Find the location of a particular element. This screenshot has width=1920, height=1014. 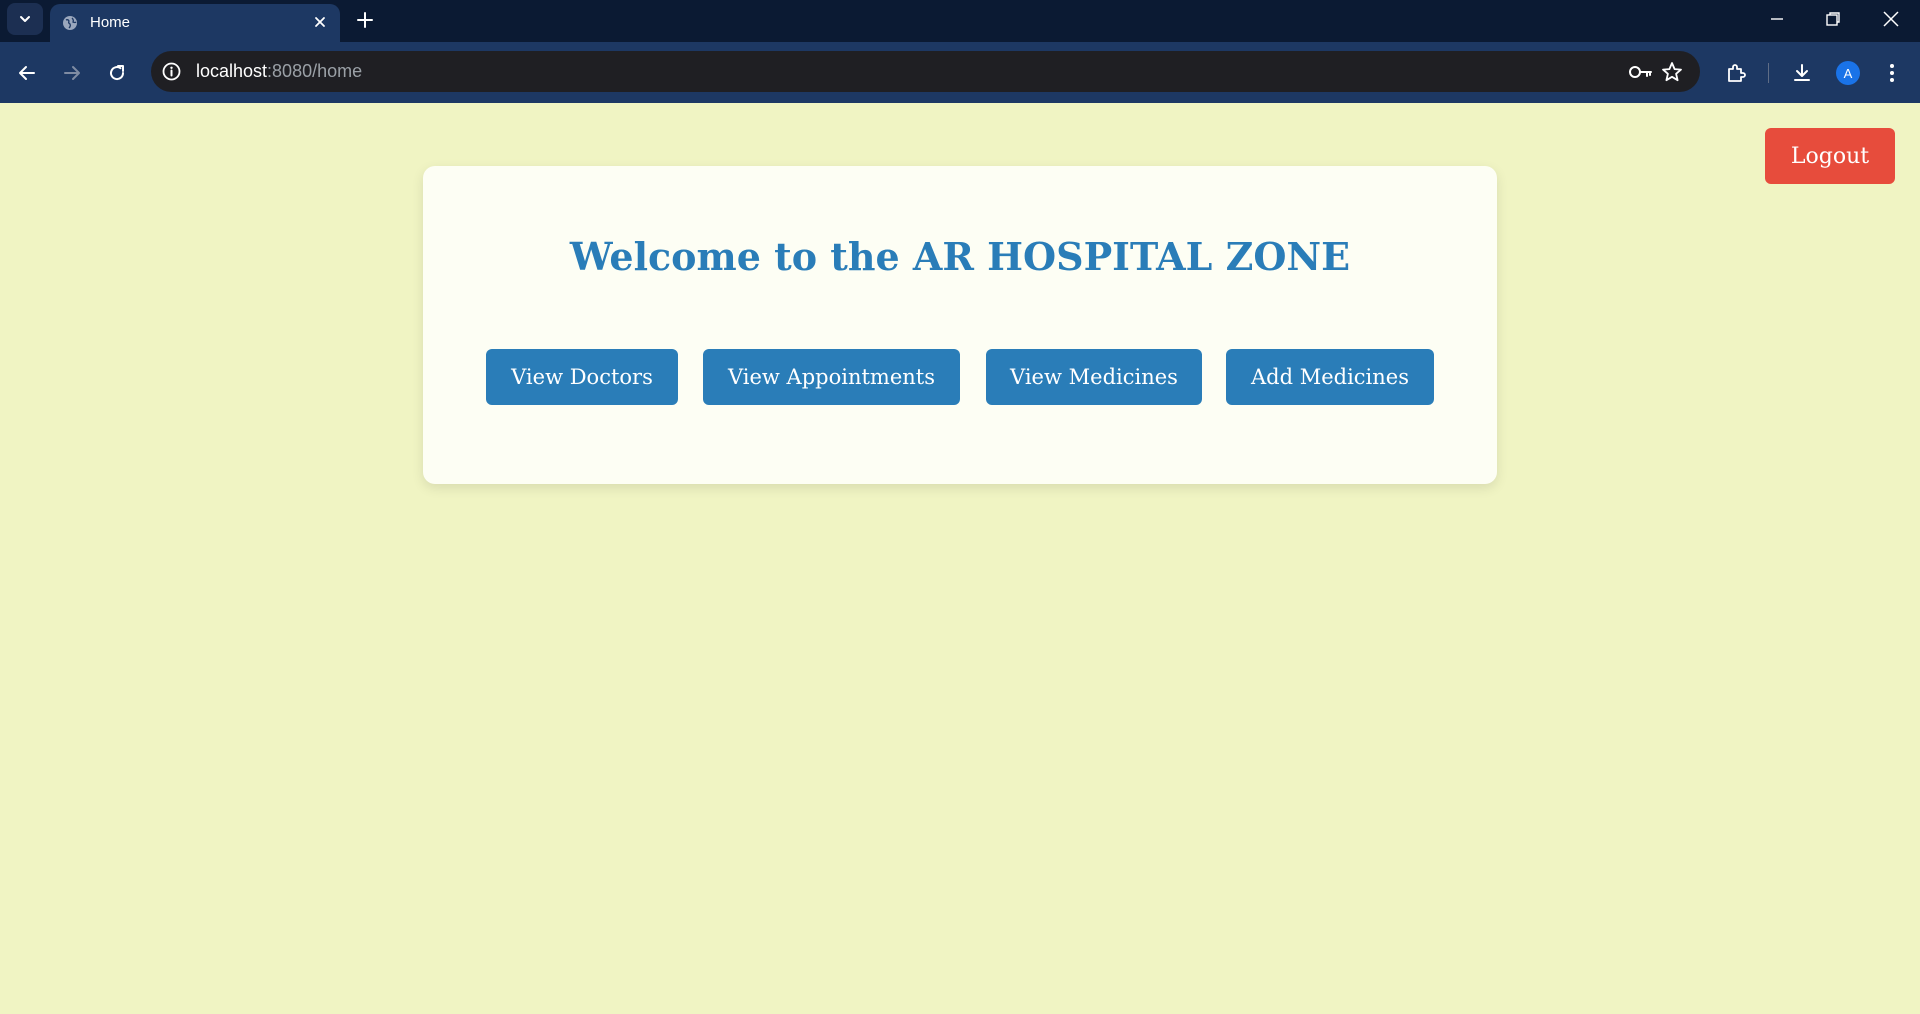

url-path: :8080/home is located at coordinates (315, 71).